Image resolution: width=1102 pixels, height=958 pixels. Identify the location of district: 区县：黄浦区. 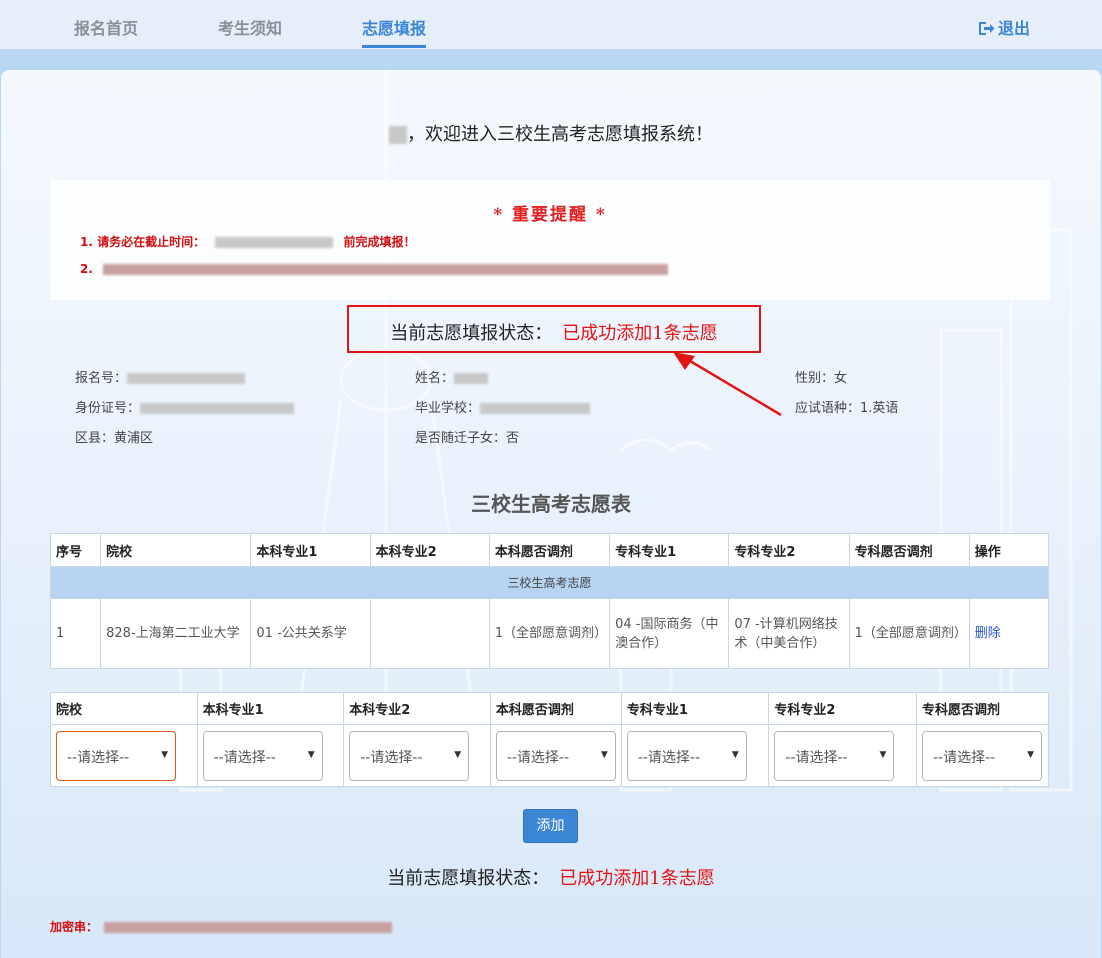
(114, 436).